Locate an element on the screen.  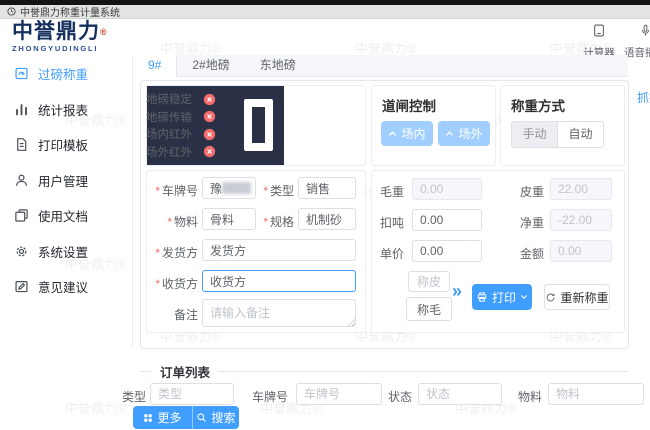
mode-manual-button: 手动 is located at coordinates (535, 134).